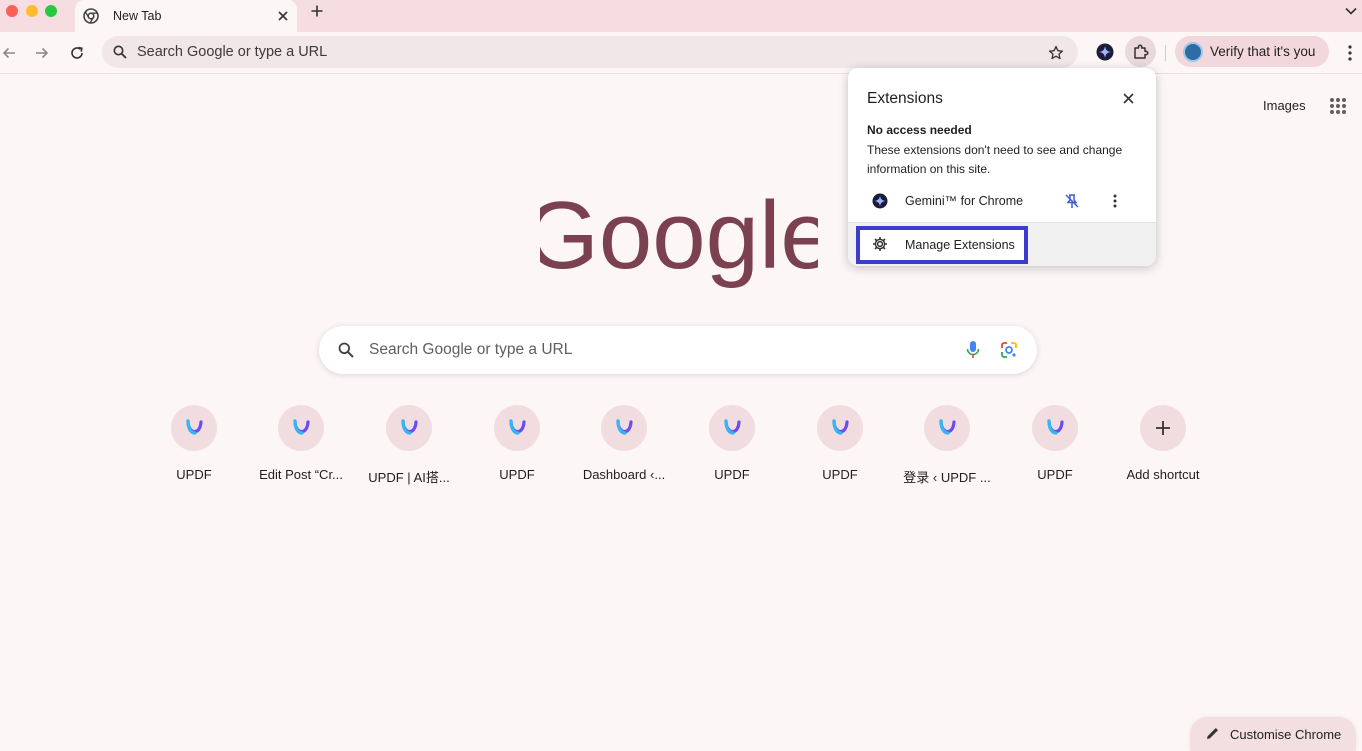 Image resolution: width=1362 pixels, height=751 pixels. Describe the element at coordinates (1284, 105) in the screenshot. I see `images-link: Images` at that location.